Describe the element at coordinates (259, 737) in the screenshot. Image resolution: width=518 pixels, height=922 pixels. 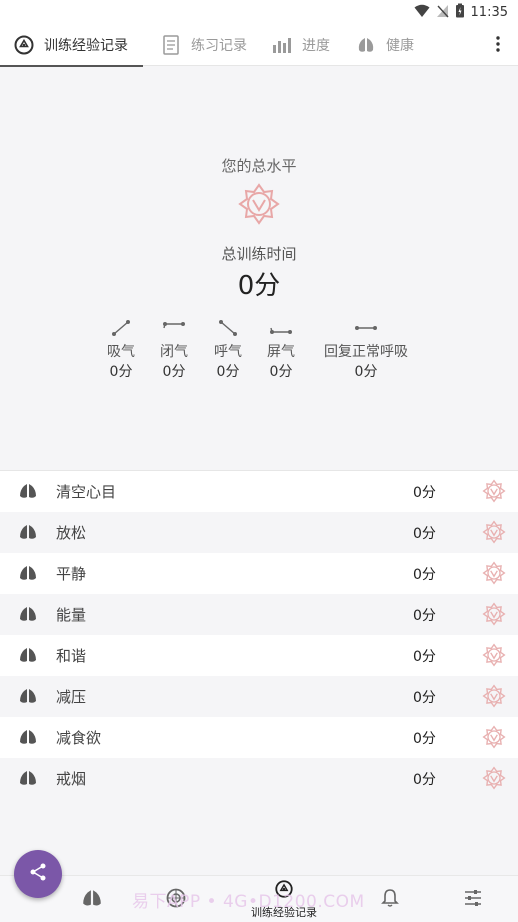
I see `list-item: 减食欲 0分` at that location.